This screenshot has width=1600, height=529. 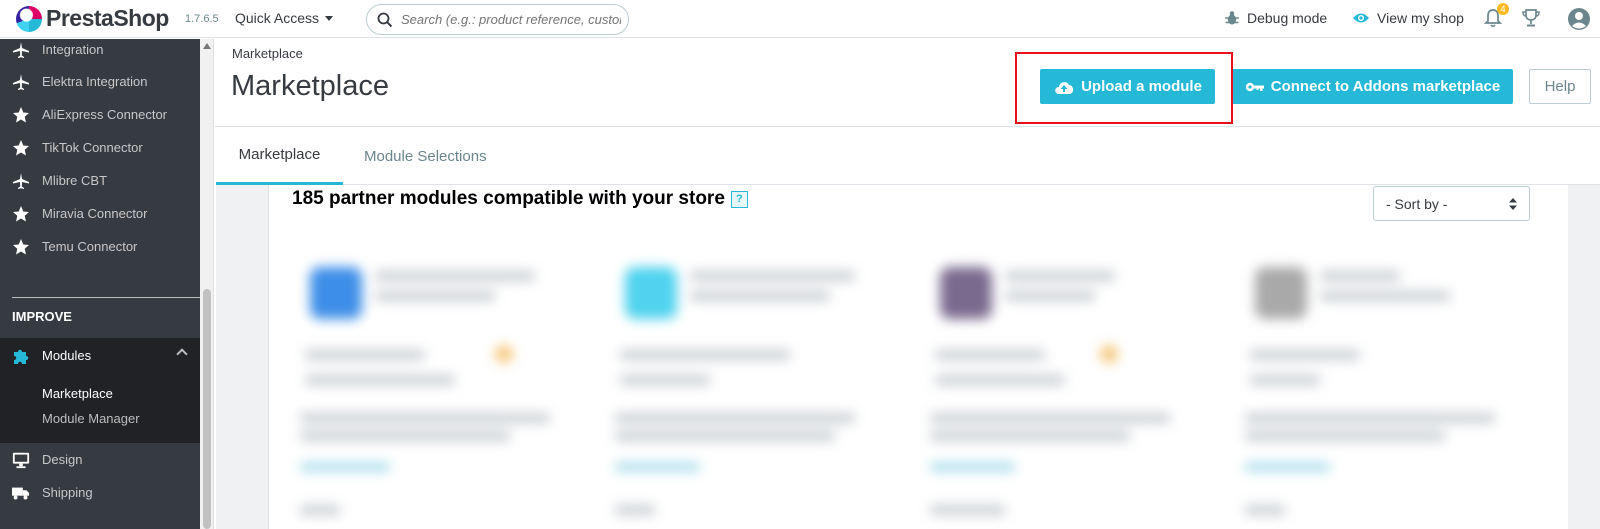 What do you see at coordinates (92, 147) in the screenshot?
I see `sidebar-item-label: TikTok Connector` at bounding box center [92, 147].